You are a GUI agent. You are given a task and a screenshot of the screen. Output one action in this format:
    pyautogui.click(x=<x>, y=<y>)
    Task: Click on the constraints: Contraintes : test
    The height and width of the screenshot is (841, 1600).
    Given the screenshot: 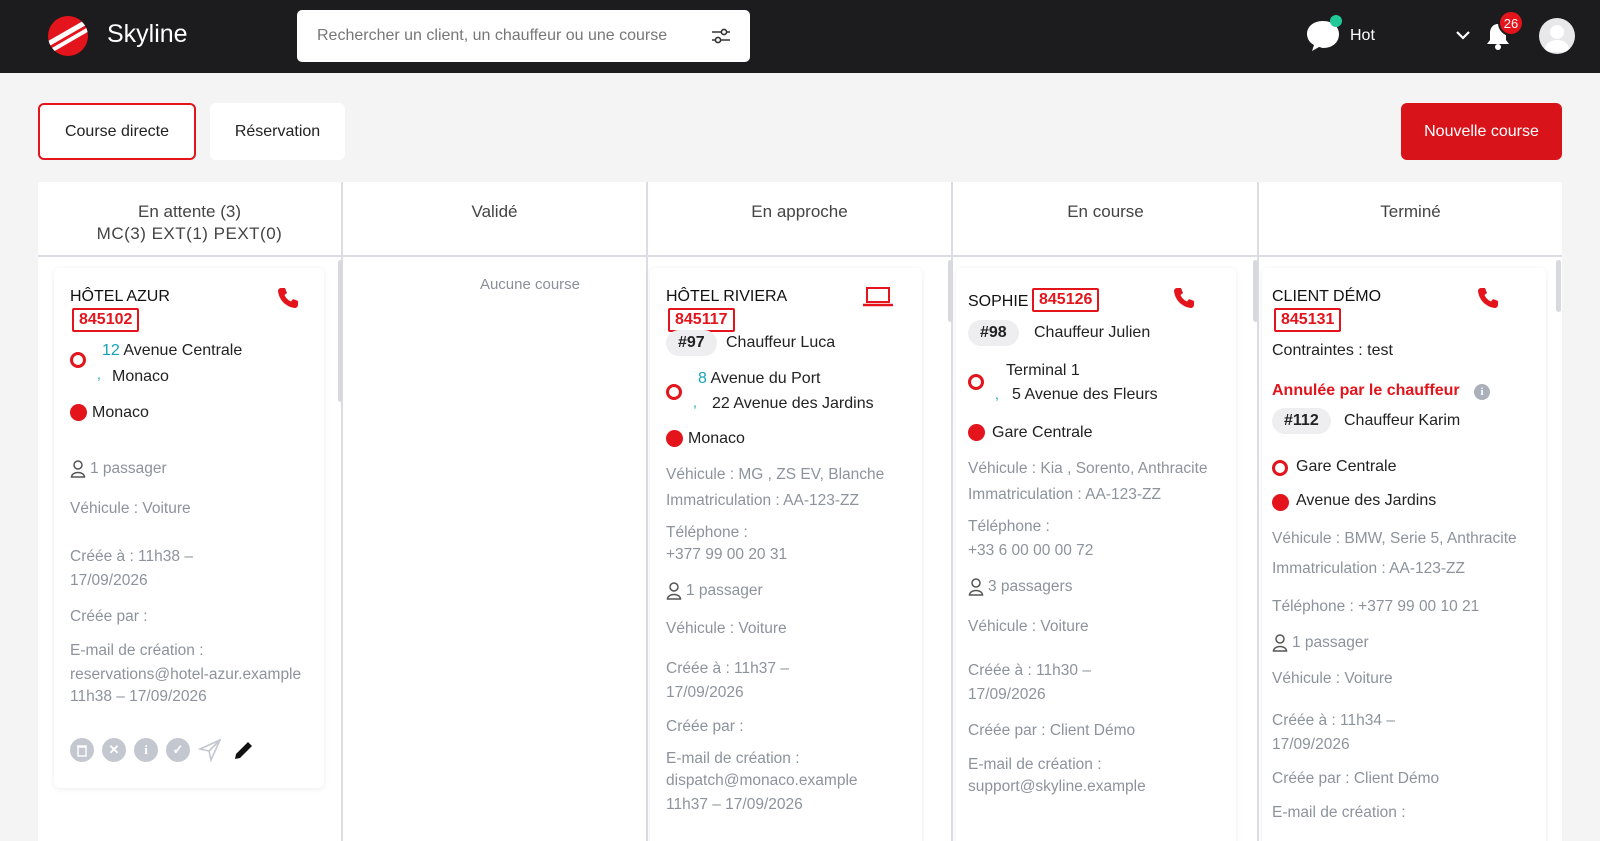 What is the action you would take?
    pyautogui.click(x=1332, y=350)
    